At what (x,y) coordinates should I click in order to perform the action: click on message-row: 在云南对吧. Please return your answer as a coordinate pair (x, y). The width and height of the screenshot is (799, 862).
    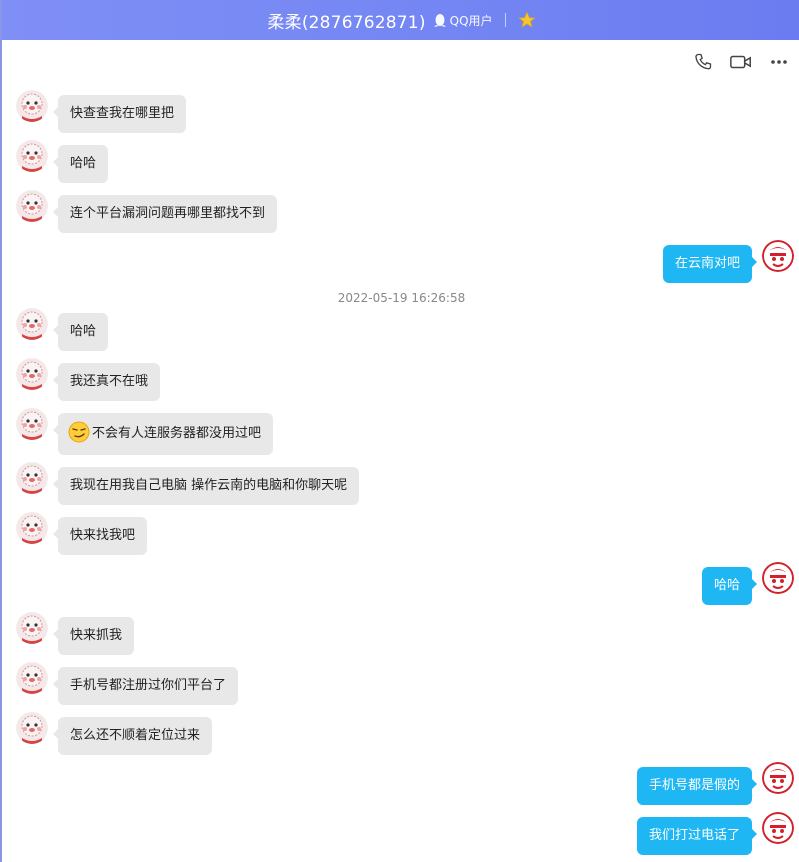
    Looking at the image, I should click on (728, 261).